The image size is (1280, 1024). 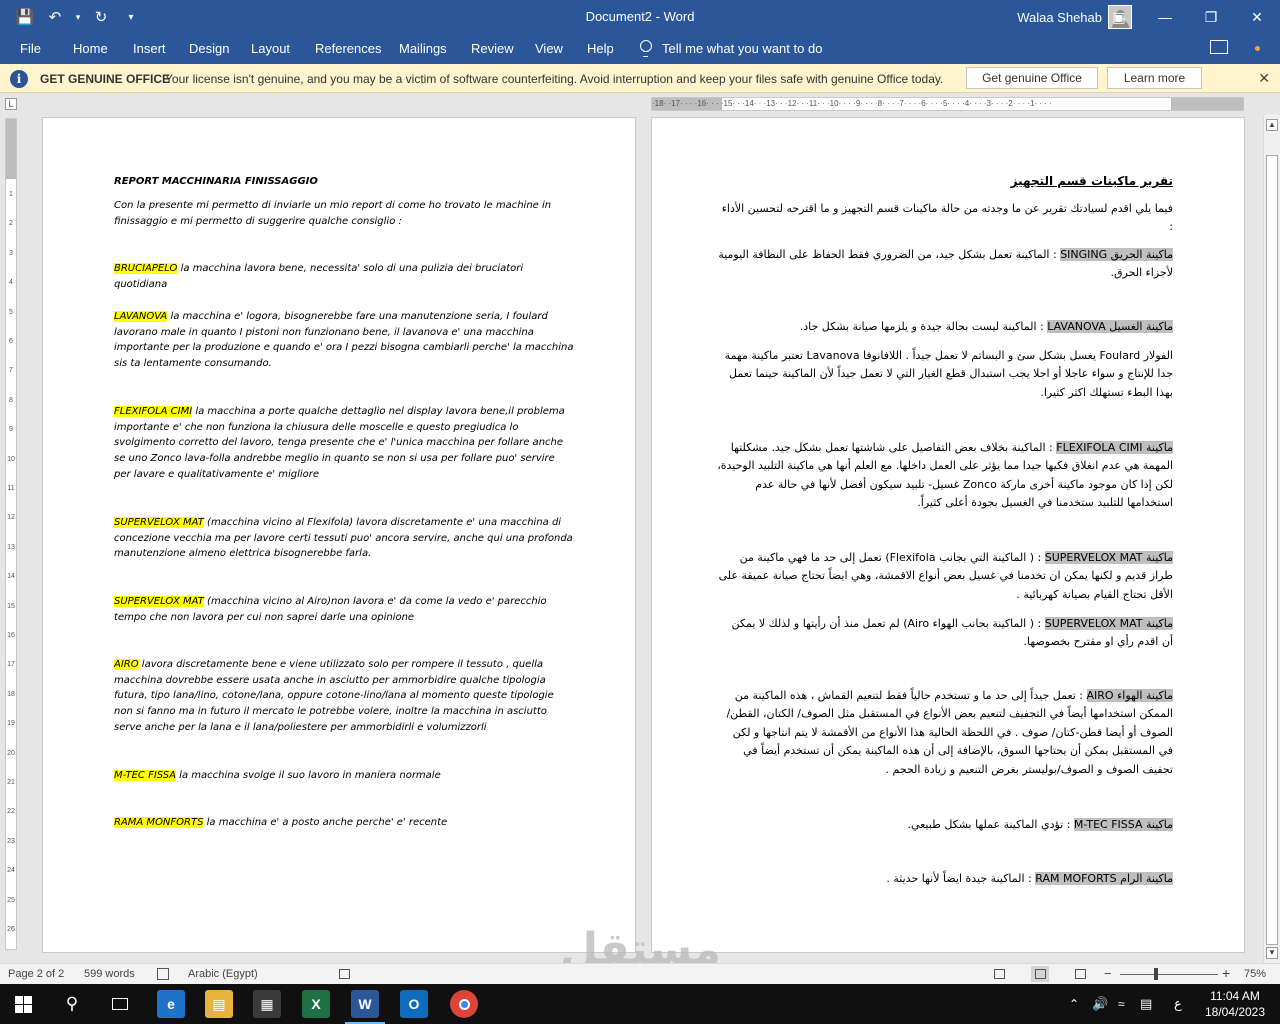 What do you see at coordinates (348, 48) in the screenshot?
I see `tab-references: References` at bounding box center [348, 48].